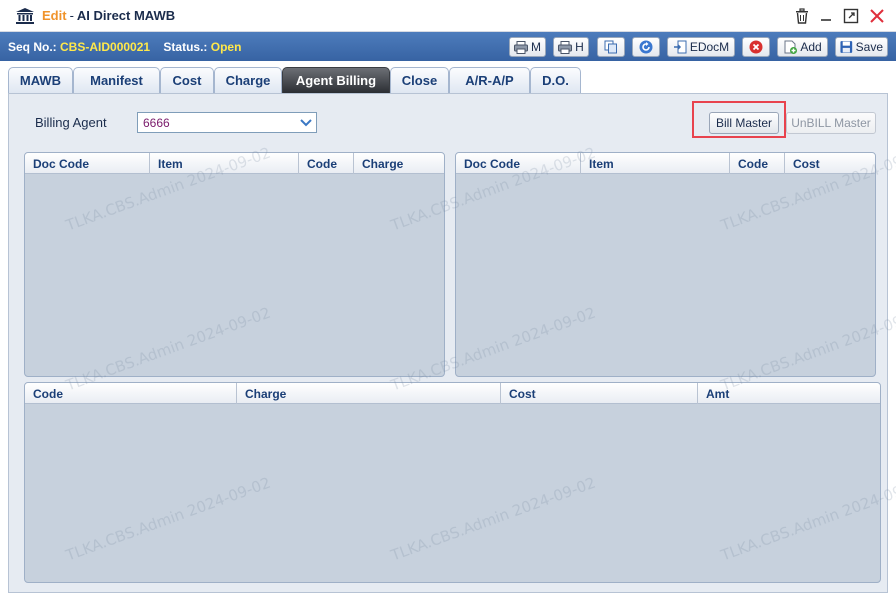 This screenshot has height=596, width=896. I want to click on add-button: Add, so click(802, 47).